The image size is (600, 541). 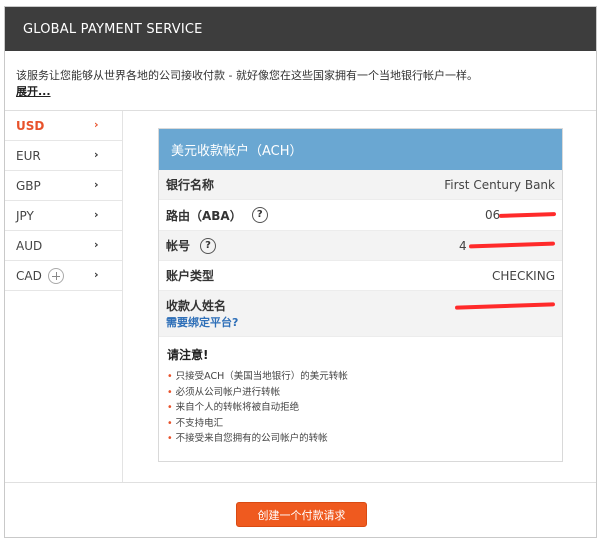 I want to click on account-number-value: 4, so click(x=507, y=245).